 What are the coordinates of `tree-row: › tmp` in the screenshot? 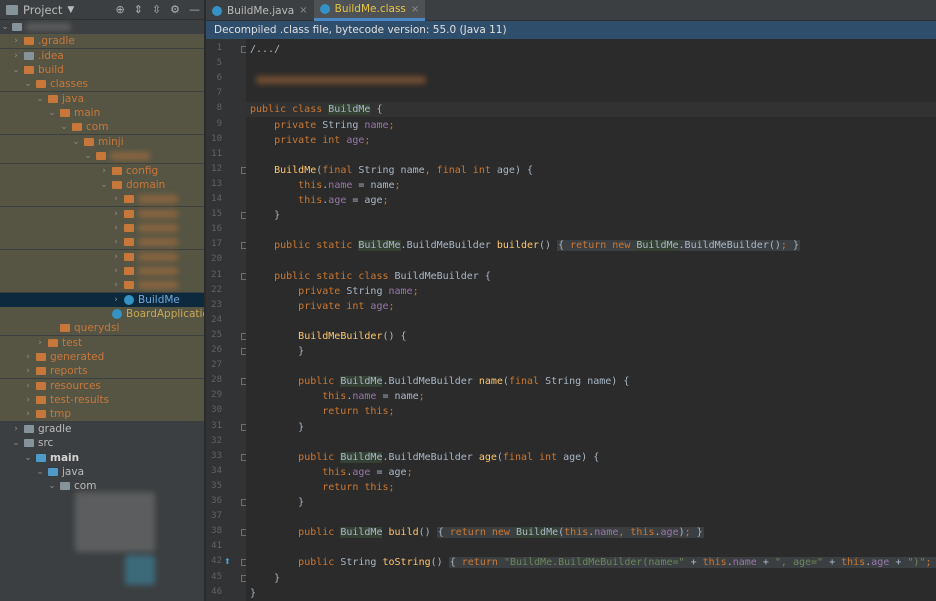 It's located at (102, 414).